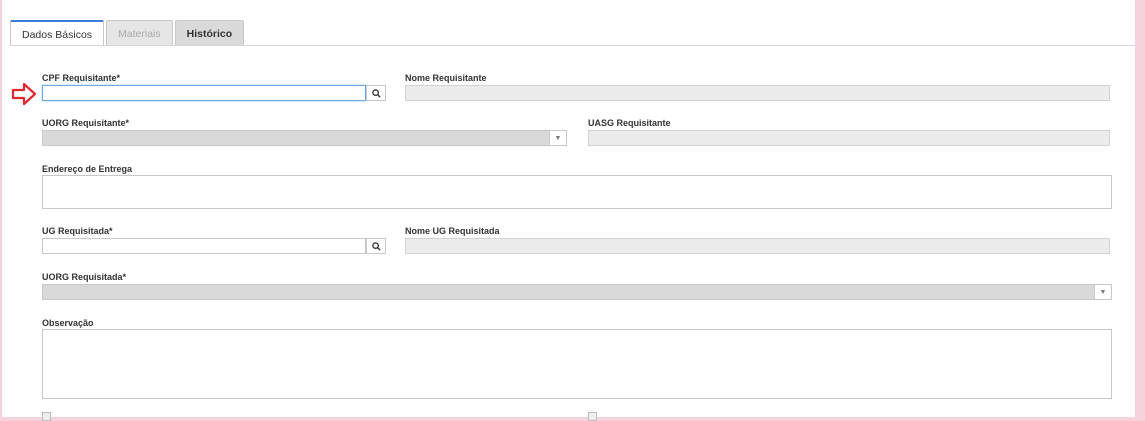 The height and width of the screenshot is (421, 1145). What do you see at coordinates (446, 78) in the screenshot?
I see `nome-requisitante-label: Nome Requisitante` at bounding box center [446, 78].